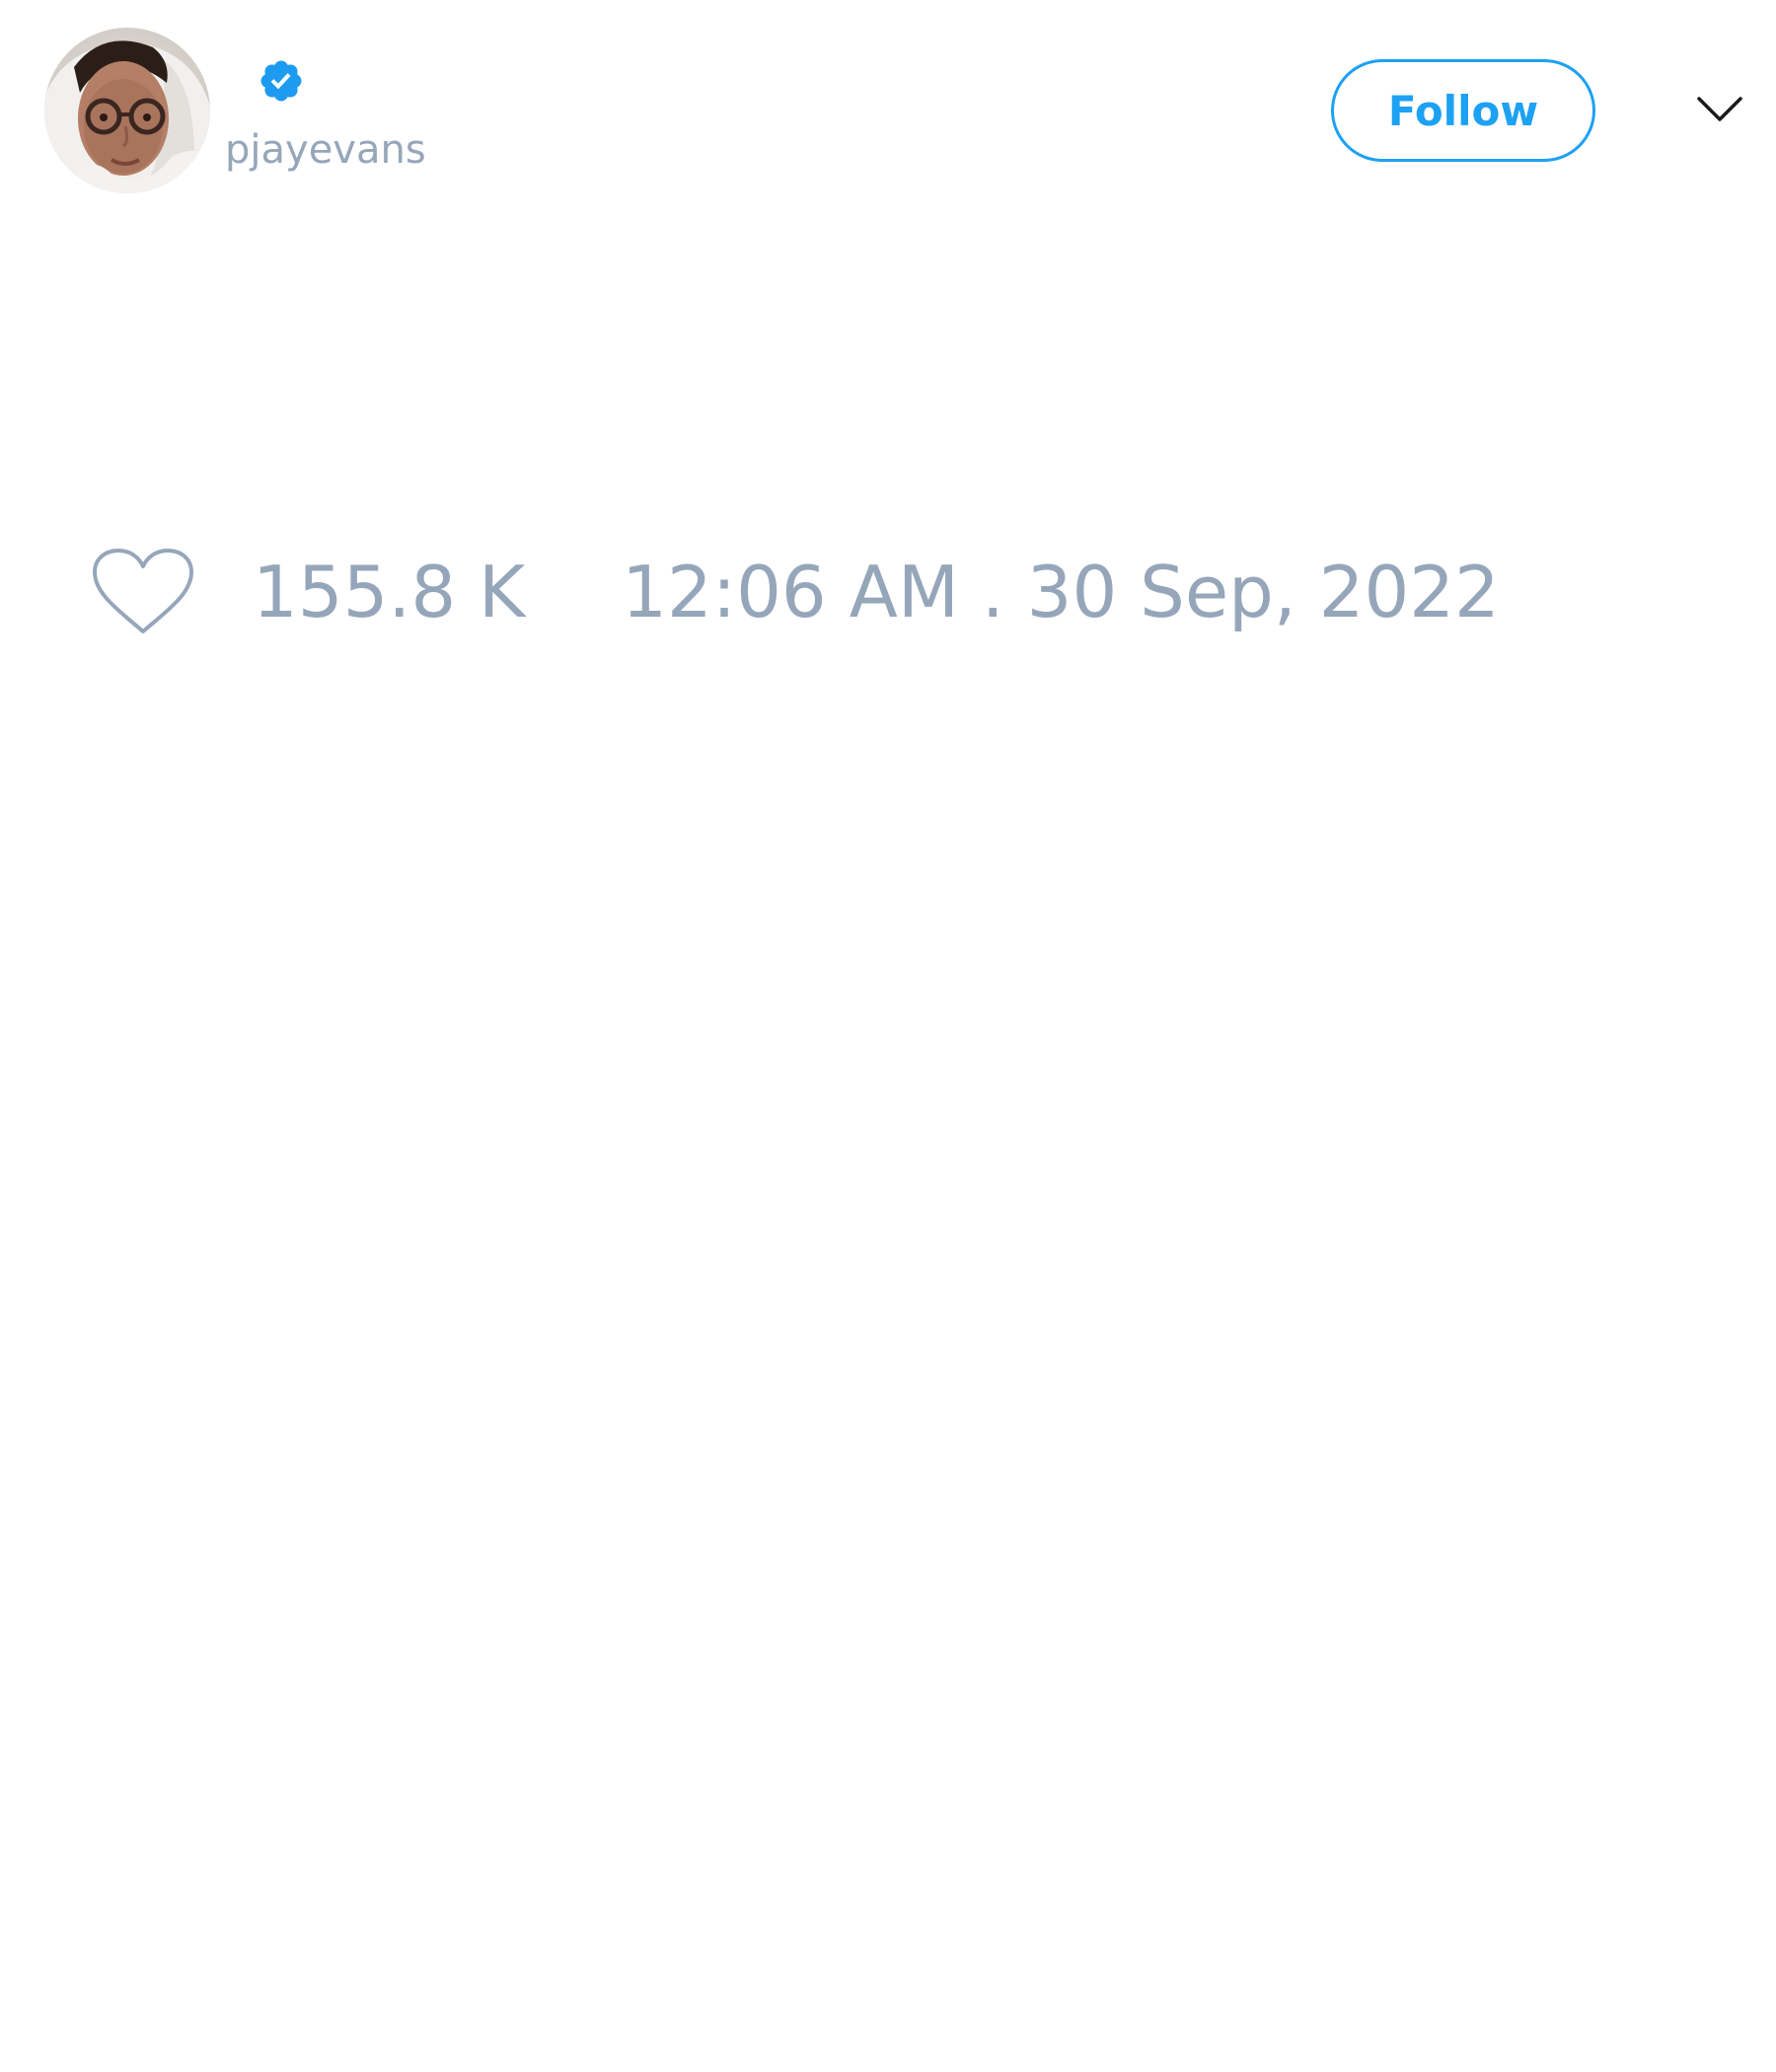 The height and width of the screenshot is (2072, 1776). I want to click on avatar, so click(127, 111).